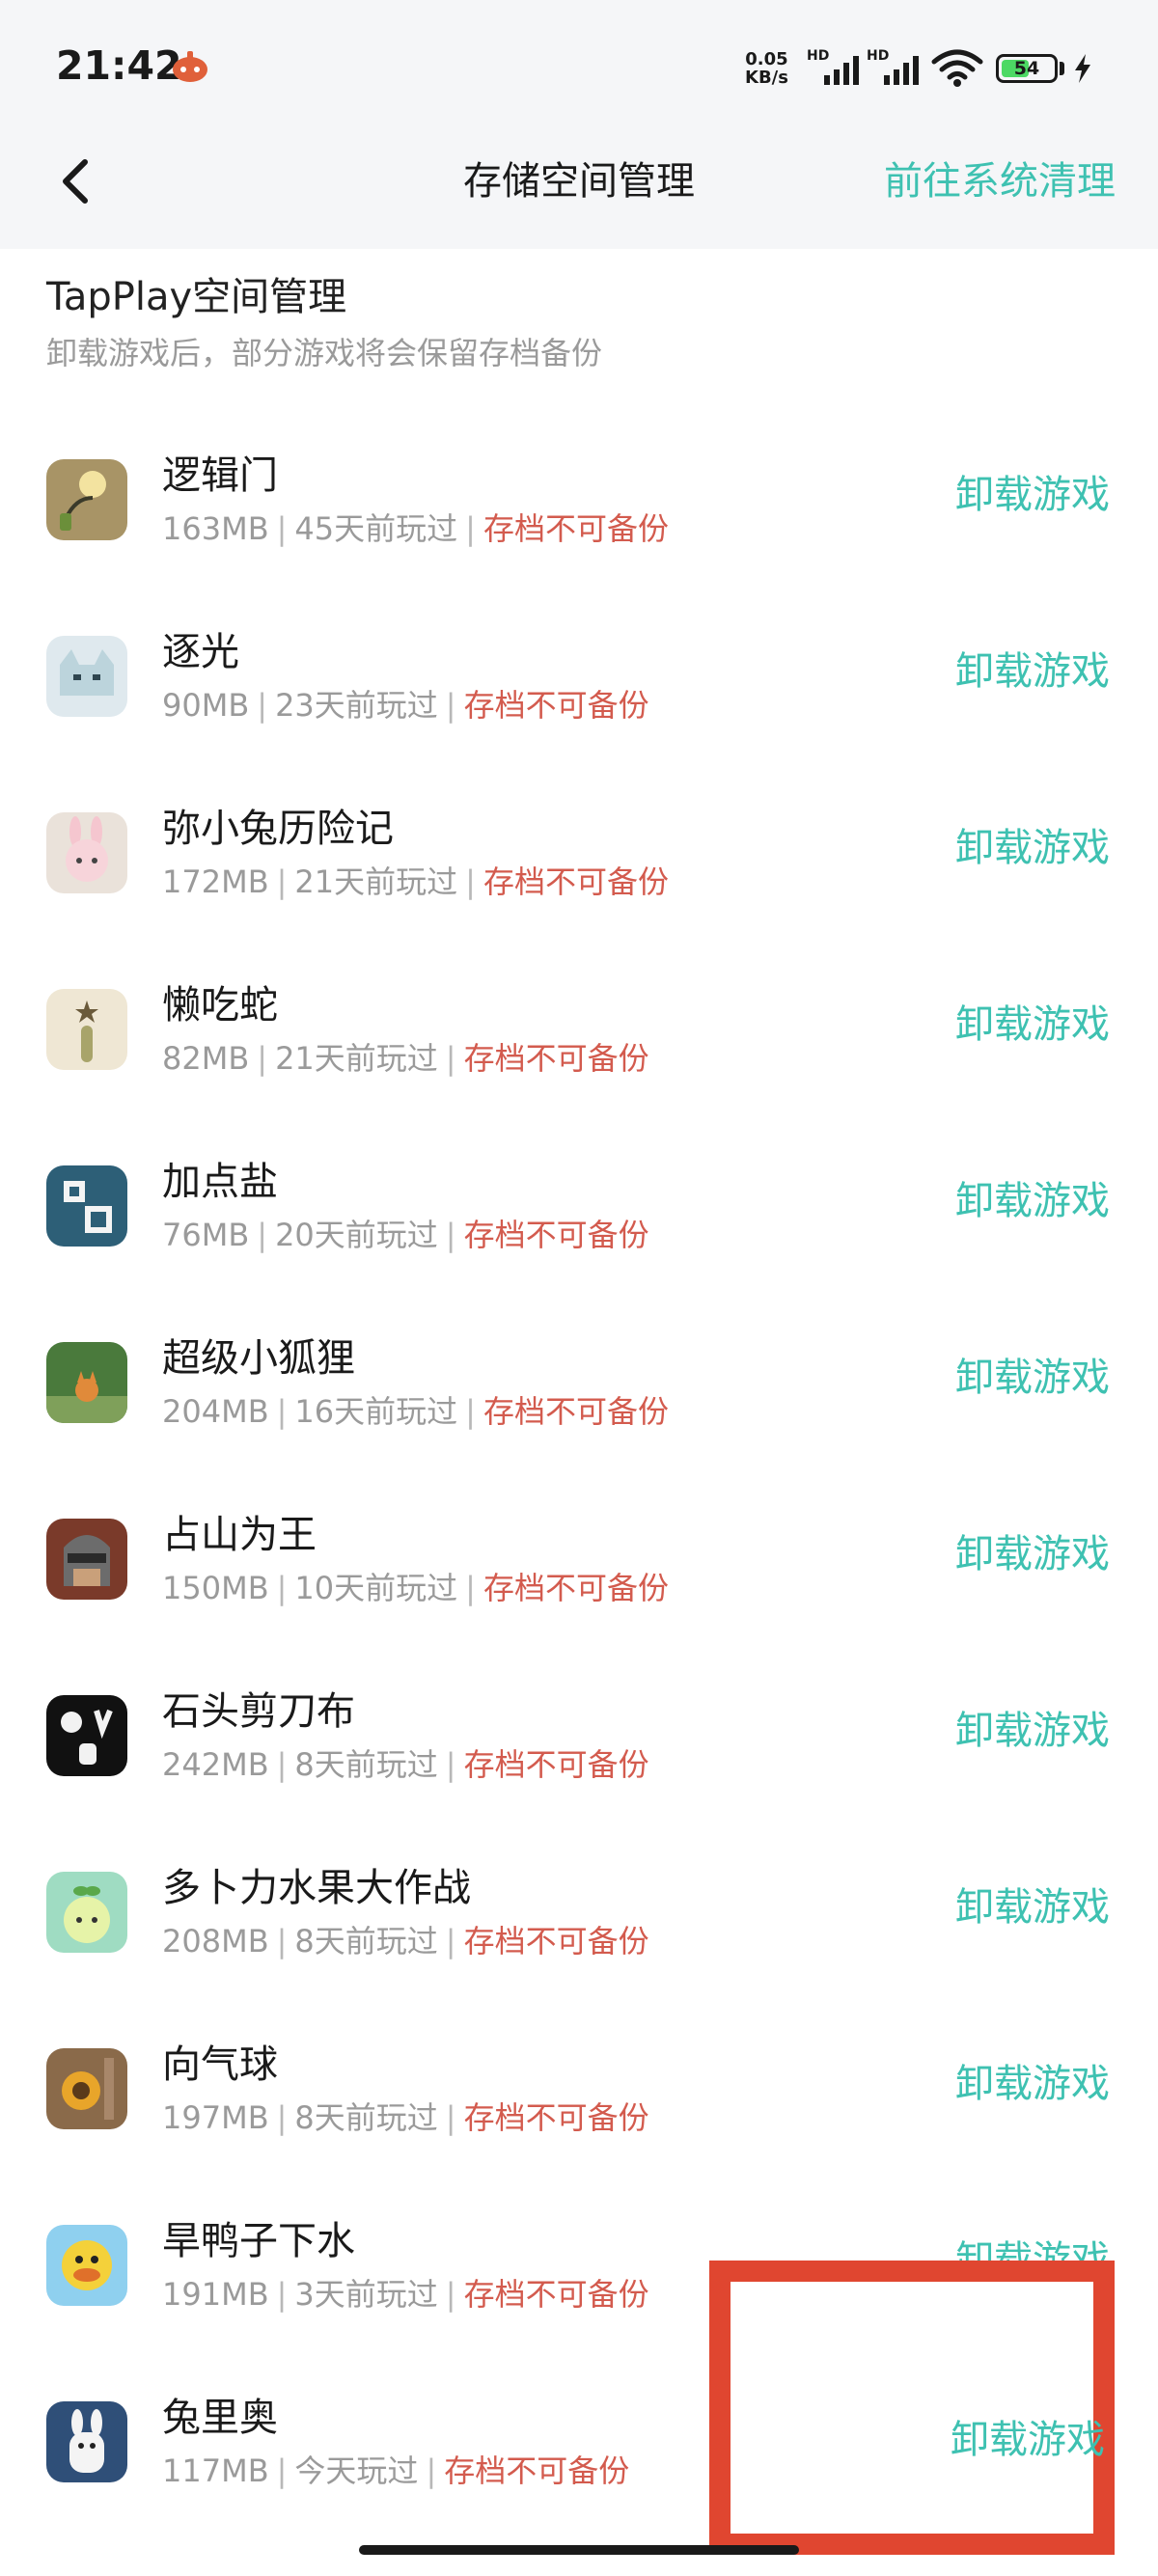 Image resolution: width=1158 pixels, height=2576 pixels. I want to click on game-icon-rock-paper-scissors, so click(86, 1735).